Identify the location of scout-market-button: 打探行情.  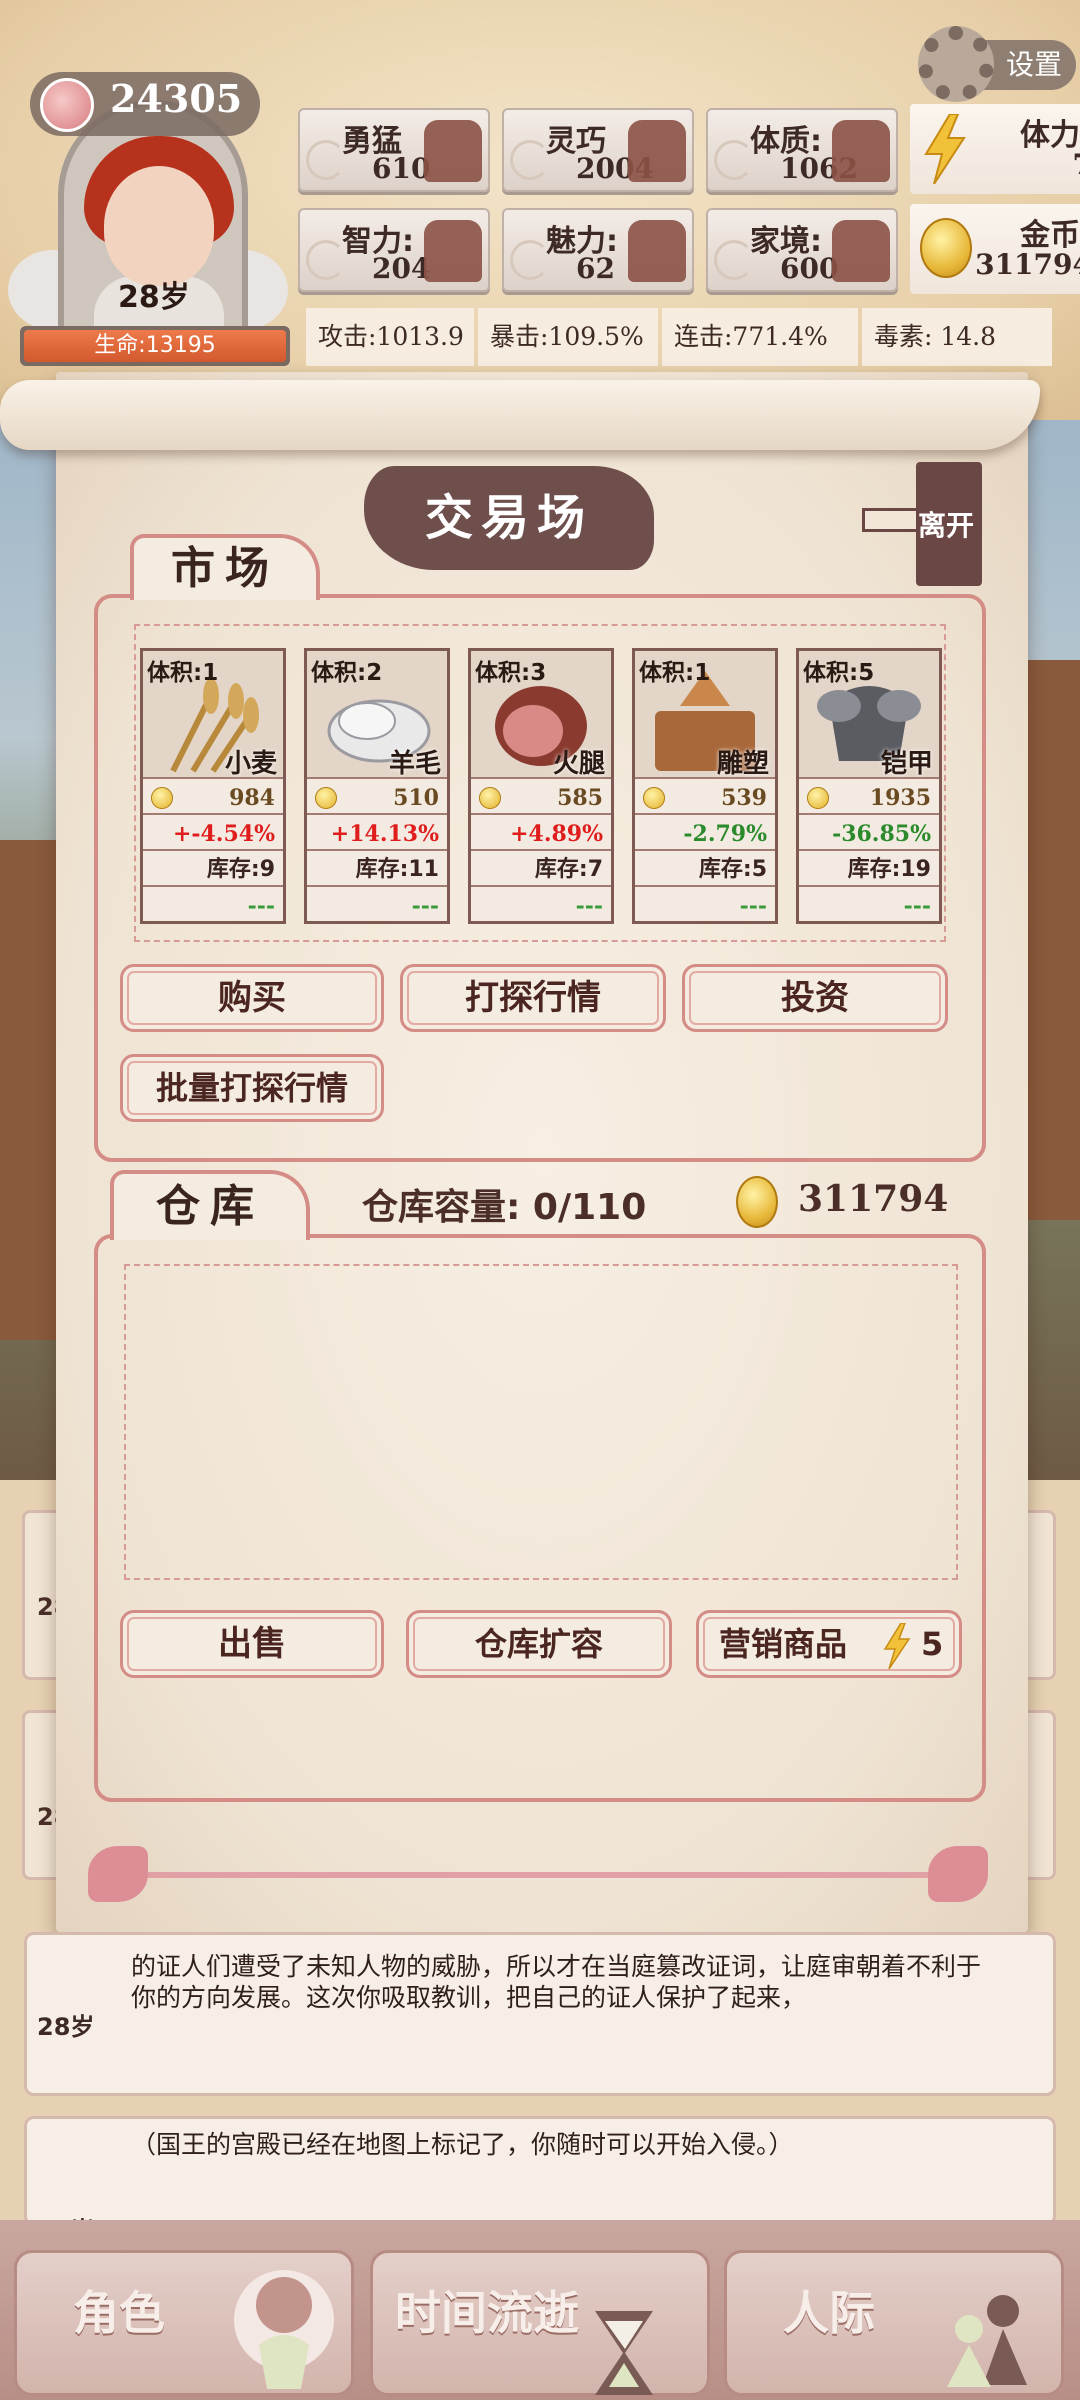
(533, 998).